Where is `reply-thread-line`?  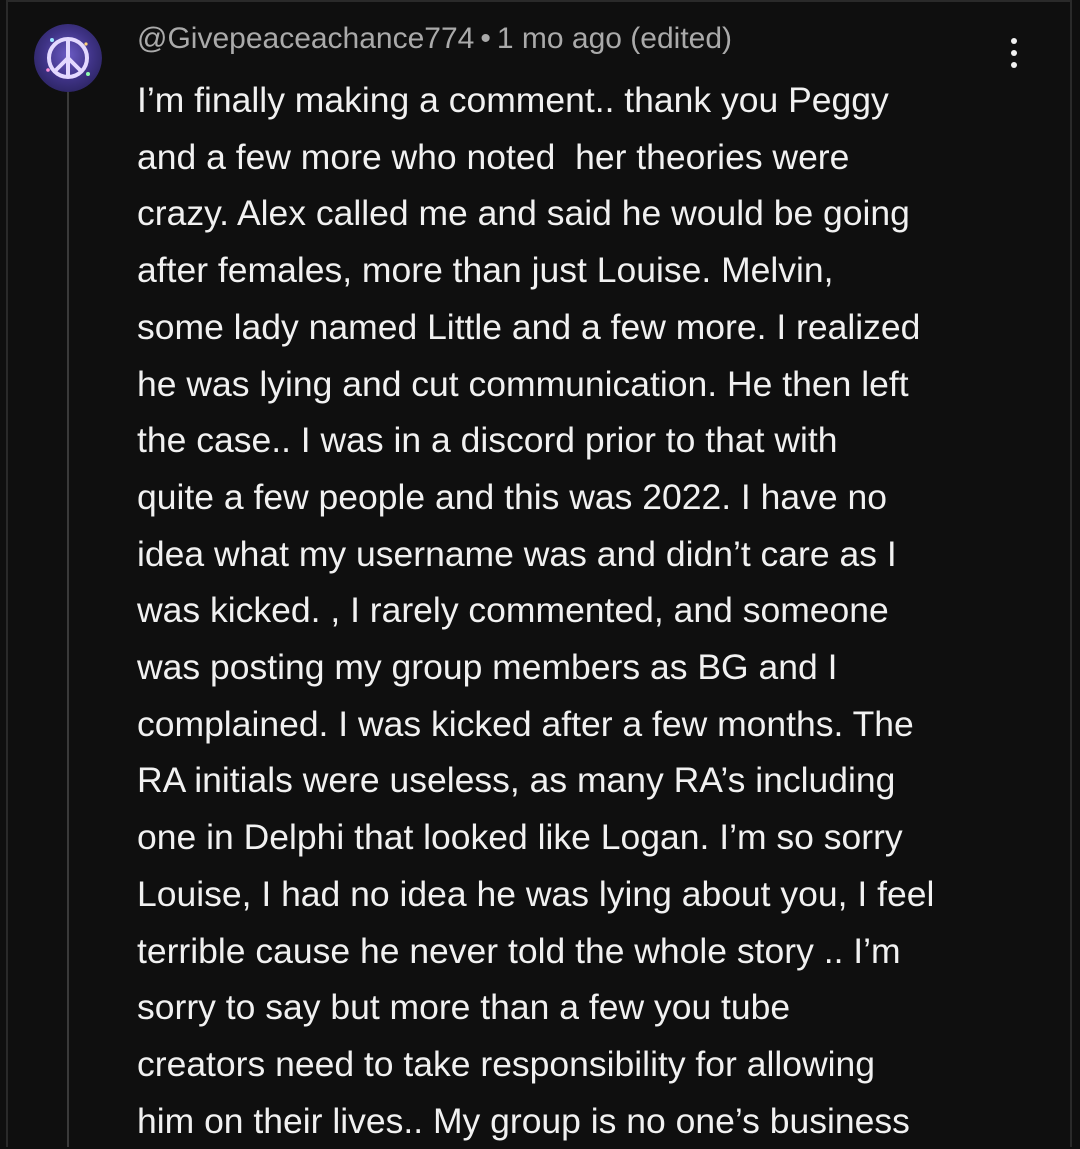
reply-thread-line is located at coordinates (68, 617).